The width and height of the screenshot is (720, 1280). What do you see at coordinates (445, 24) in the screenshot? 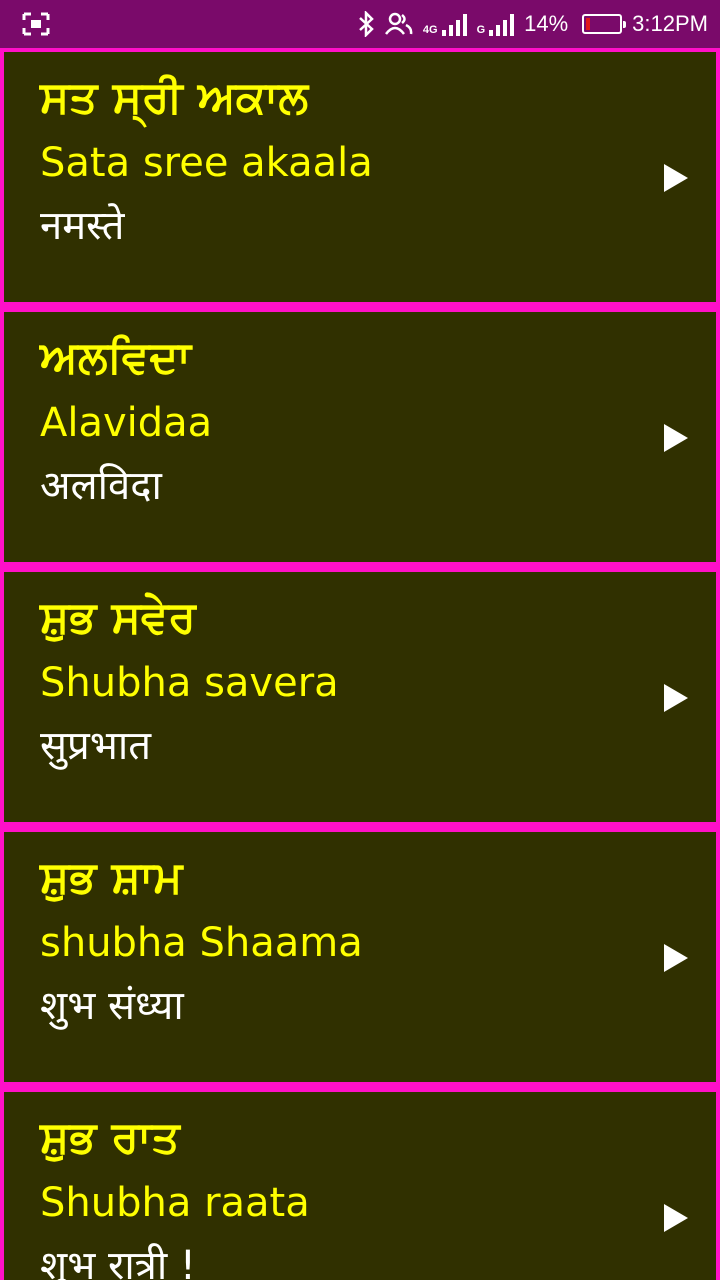
I see `signal-icon: 4G` at bounding box center [445, 24].